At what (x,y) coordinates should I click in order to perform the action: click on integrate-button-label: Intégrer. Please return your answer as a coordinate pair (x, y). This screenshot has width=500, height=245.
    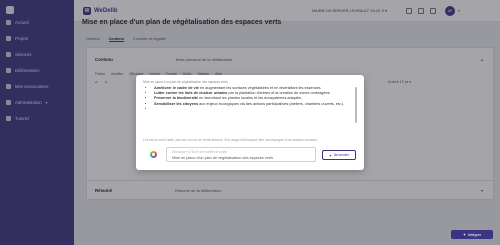
    Looking at the image, I should click on (475, 234).